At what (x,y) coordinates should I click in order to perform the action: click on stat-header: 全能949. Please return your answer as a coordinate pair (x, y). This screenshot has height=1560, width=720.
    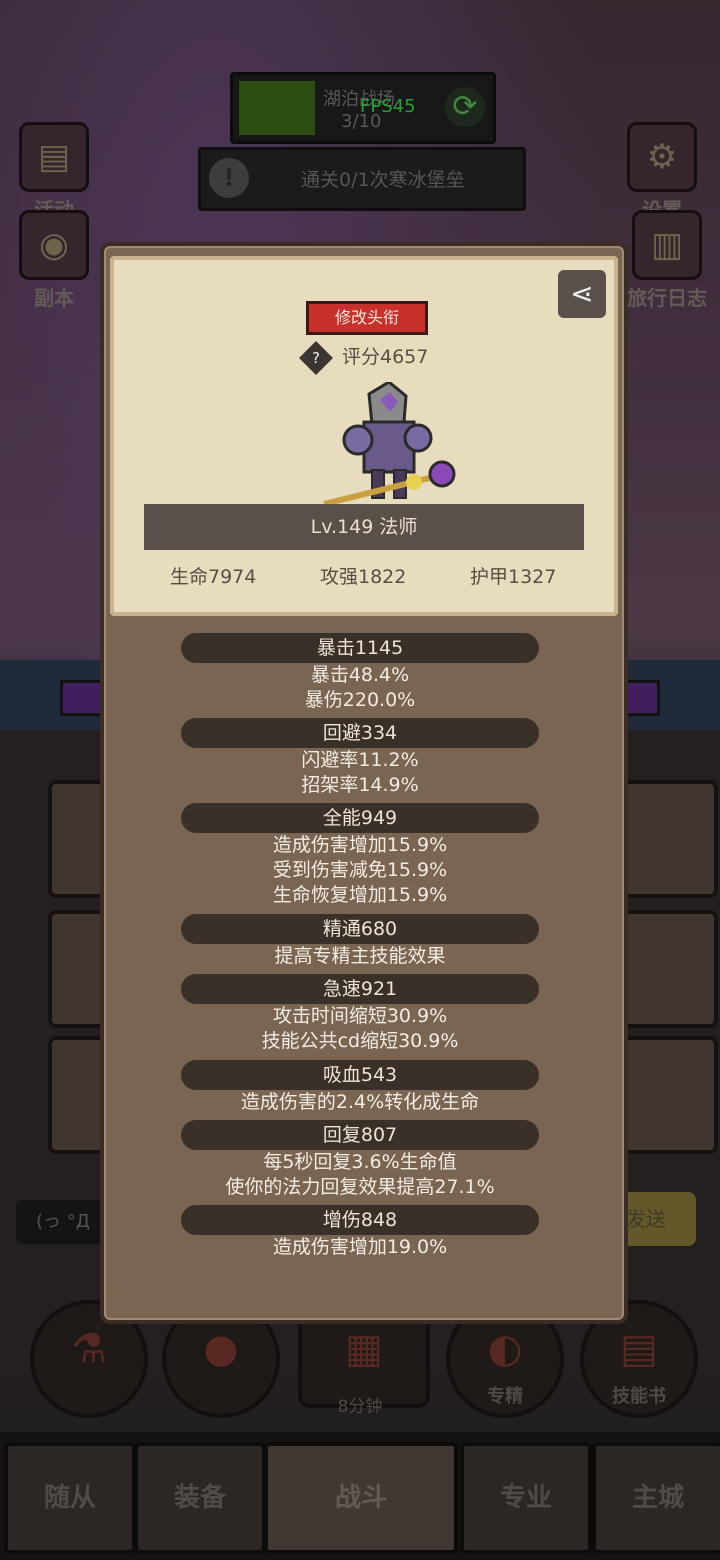
    Looking at the image, I should click on (360, 818).